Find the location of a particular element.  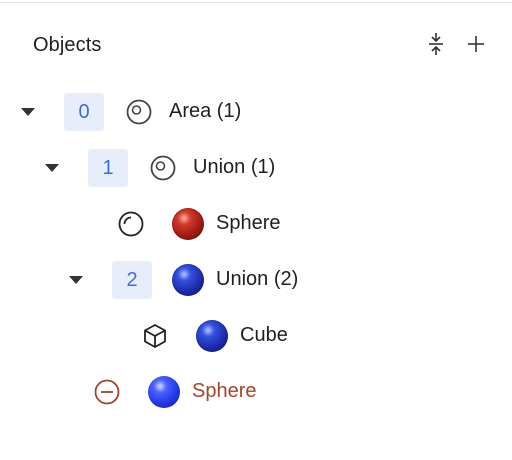

sphere-icon is located at coordinates (131, 224).